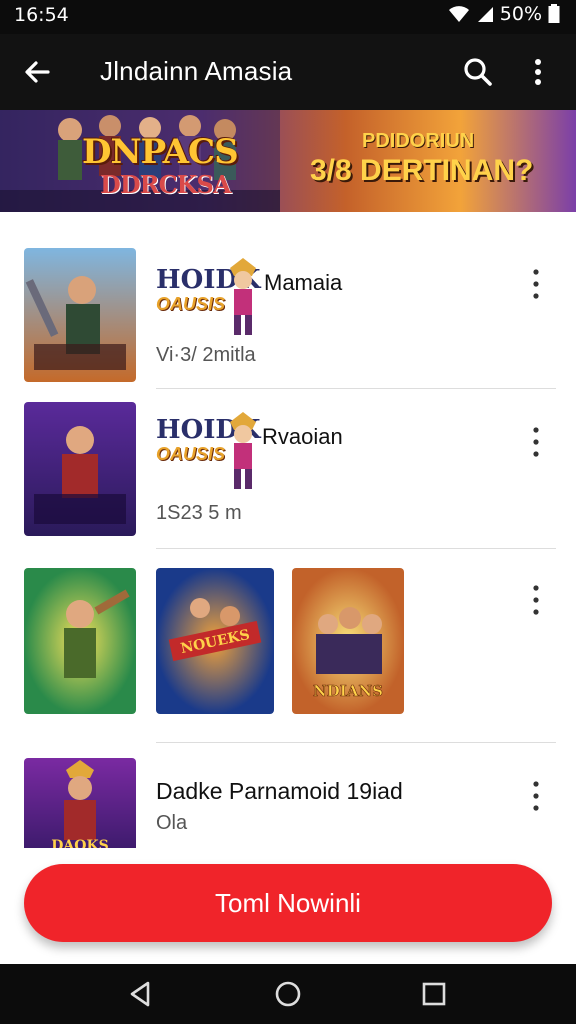  Describe the element at coordinates (458, 14) in the screenshot. I see `wifi-icon` at that location.